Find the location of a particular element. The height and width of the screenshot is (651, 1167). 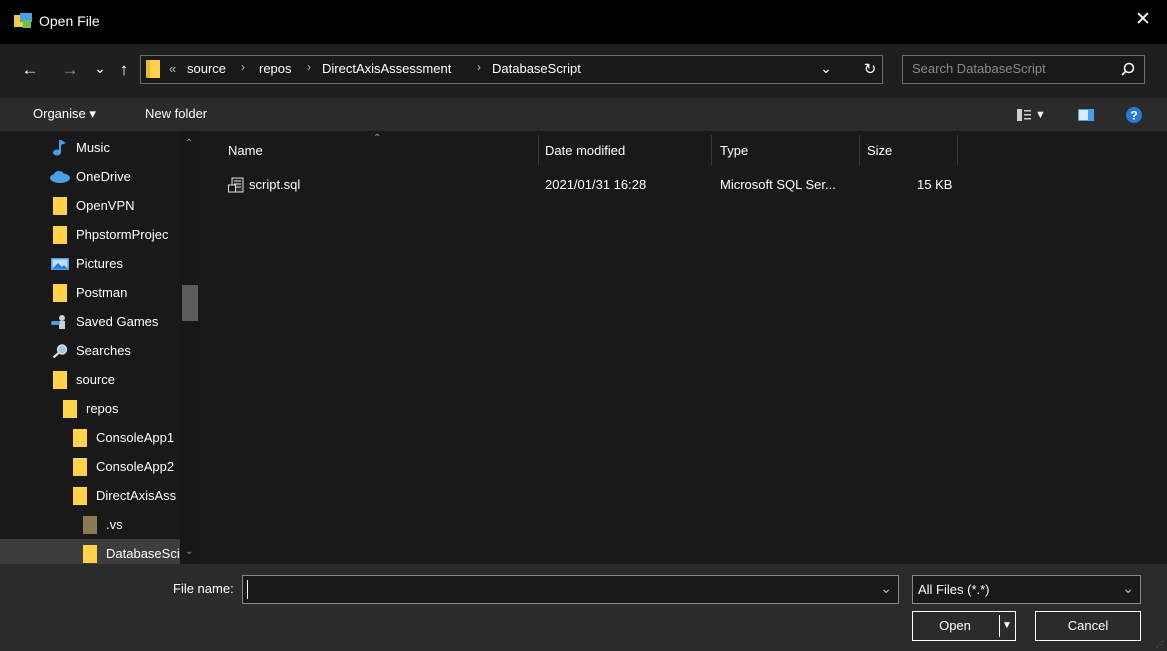

sidebar-scrollbar is located at coordinates (190, 347).